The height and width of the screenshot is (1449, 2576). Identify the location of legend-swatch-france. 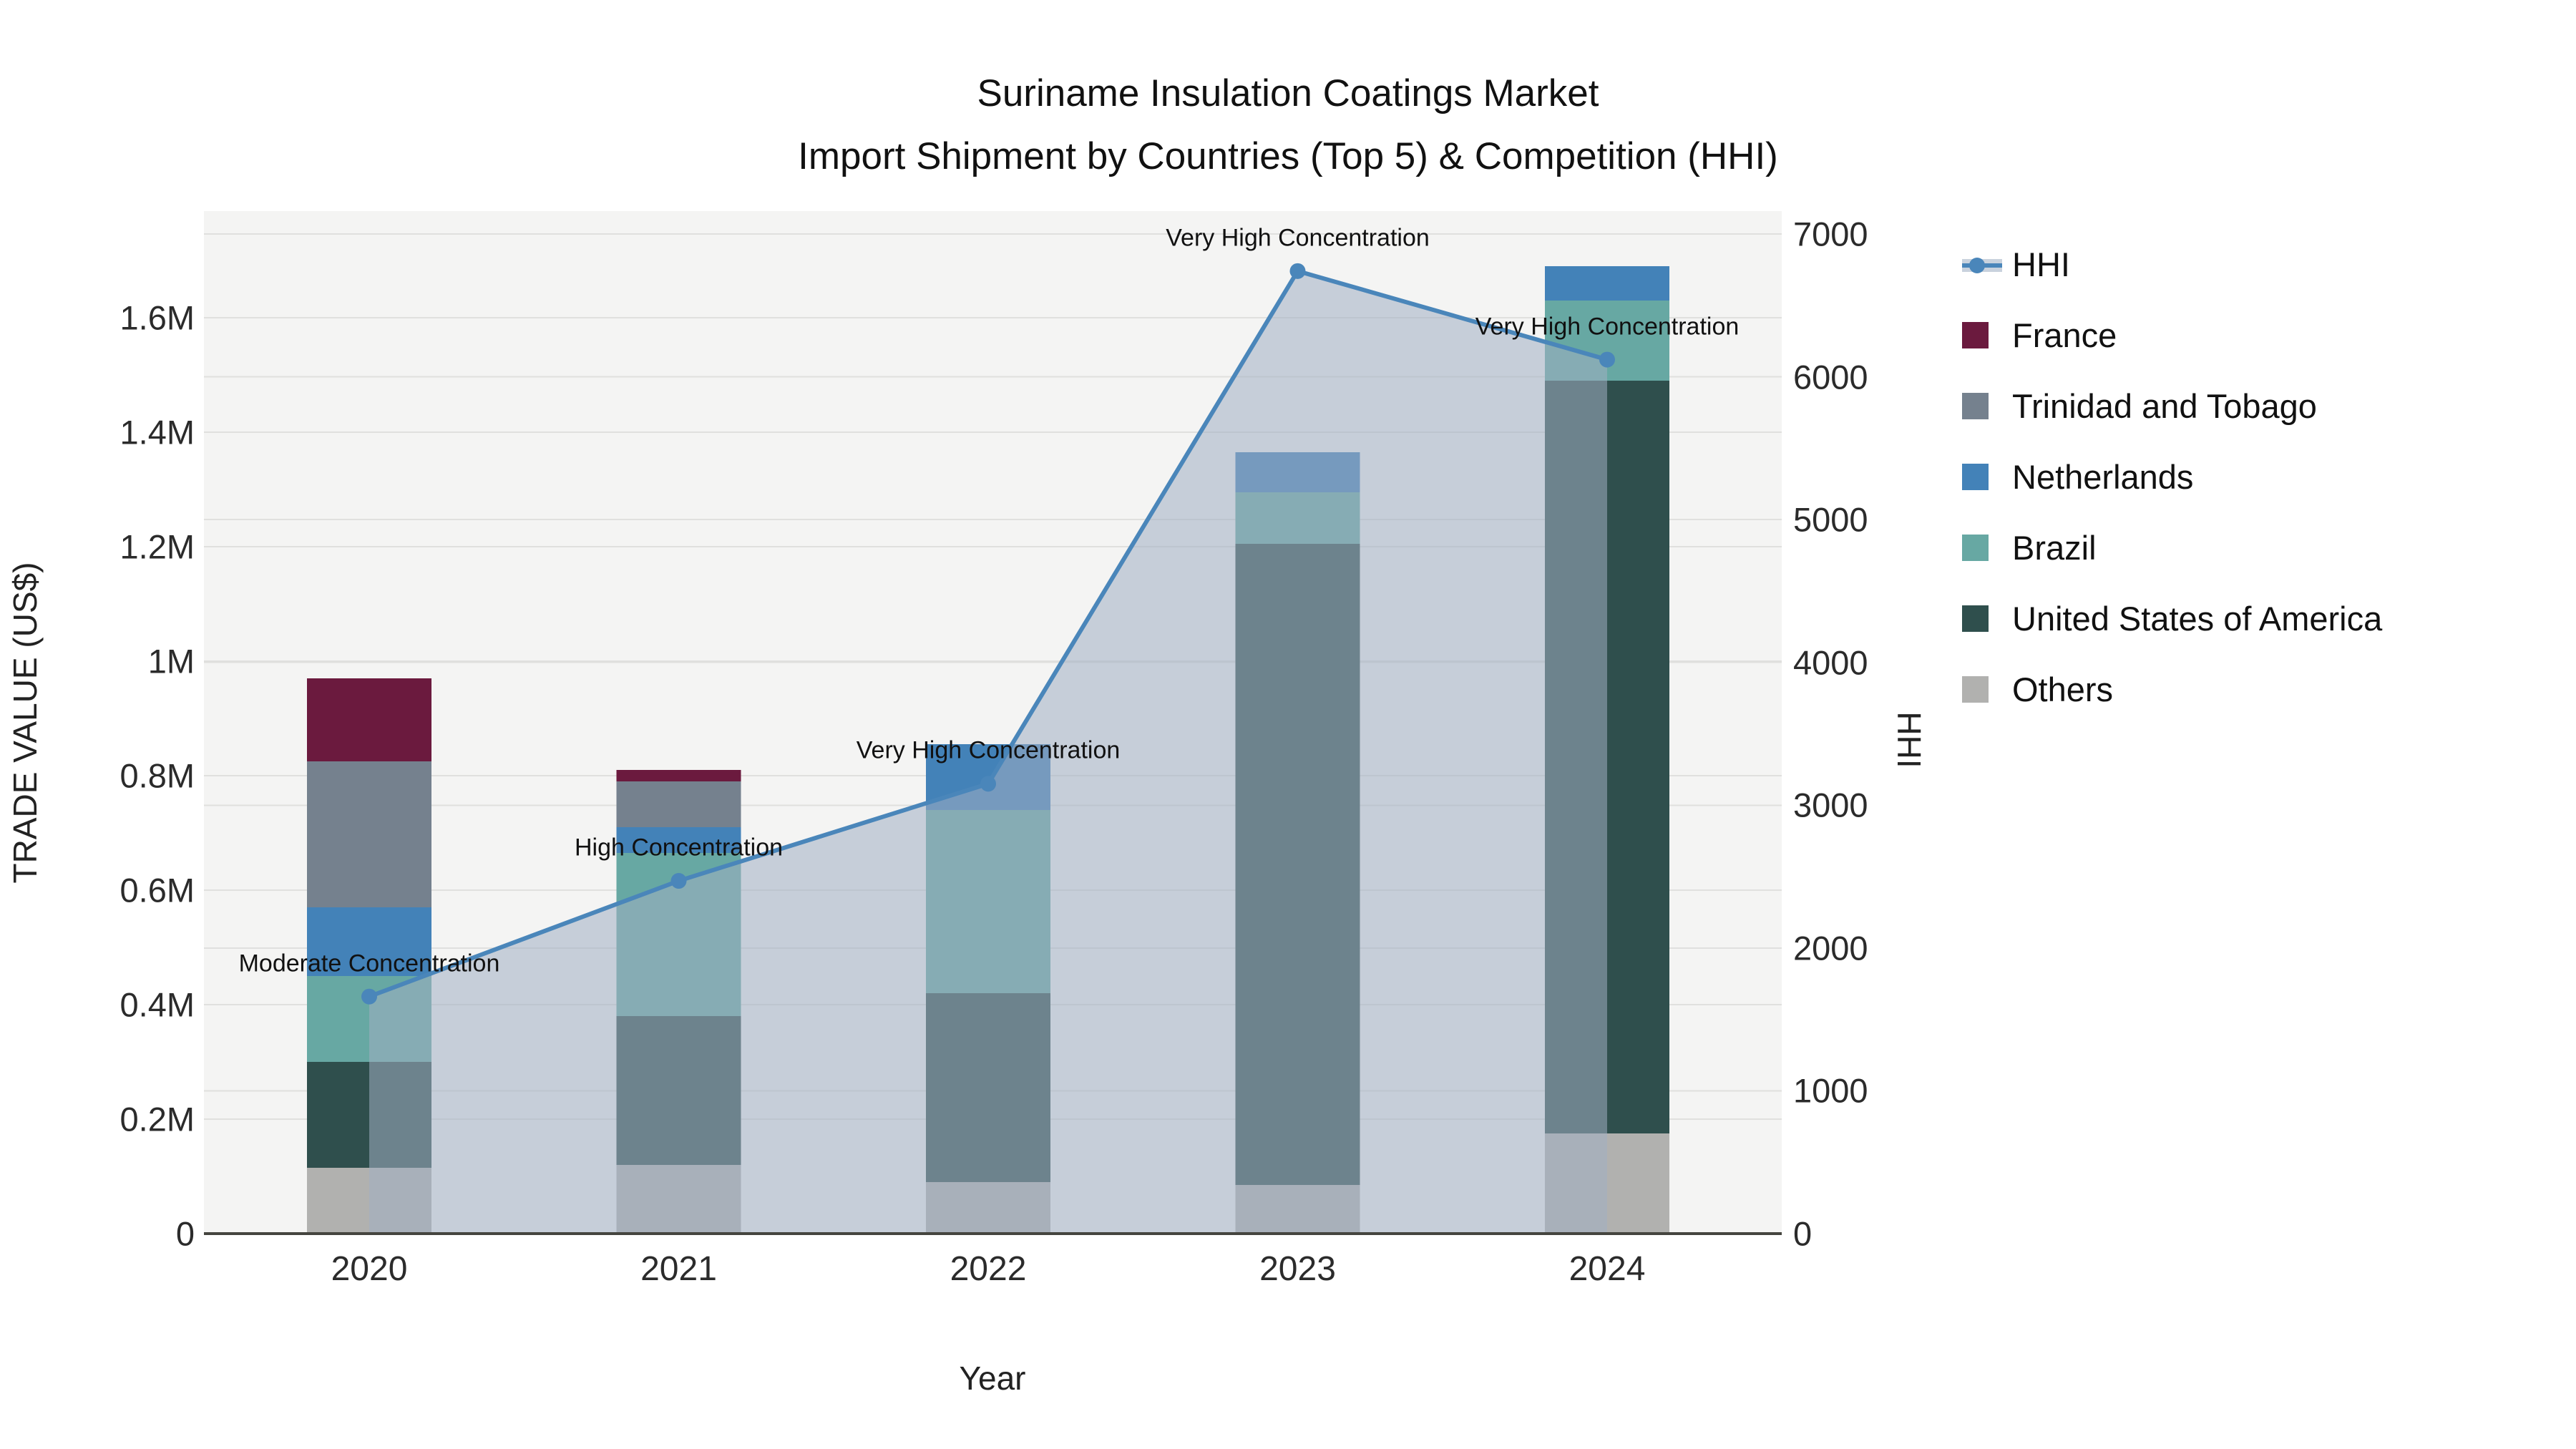
(1987, 335).